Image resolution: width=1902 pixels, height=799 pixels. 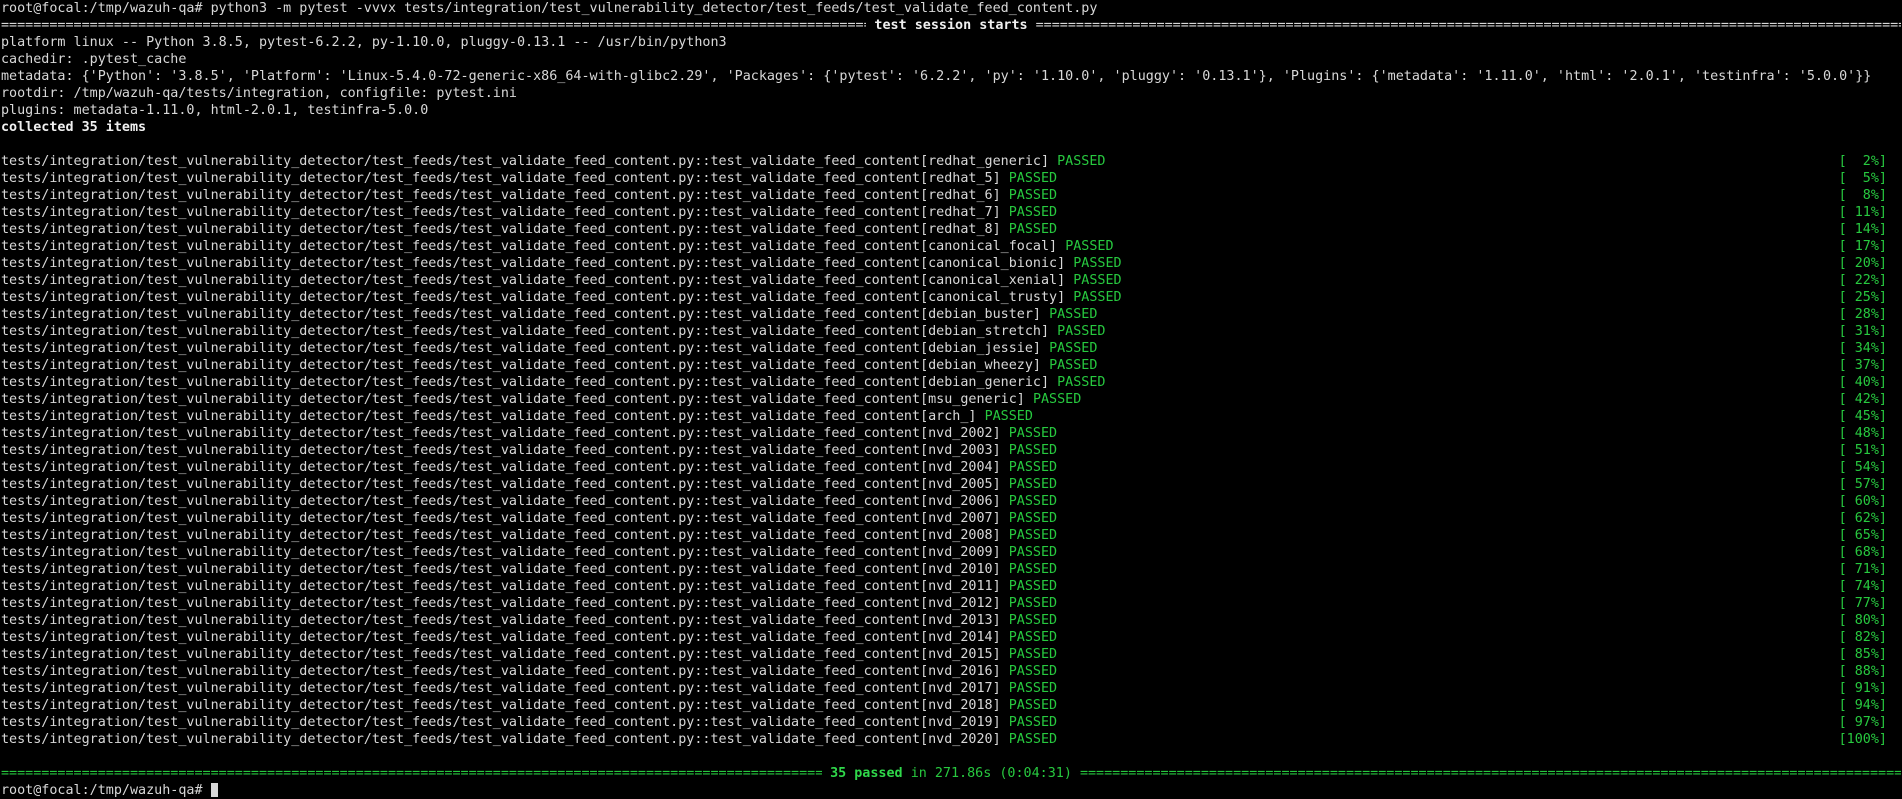 I want to click on test-progress: [ 91%], so click(x=1862, y=688).